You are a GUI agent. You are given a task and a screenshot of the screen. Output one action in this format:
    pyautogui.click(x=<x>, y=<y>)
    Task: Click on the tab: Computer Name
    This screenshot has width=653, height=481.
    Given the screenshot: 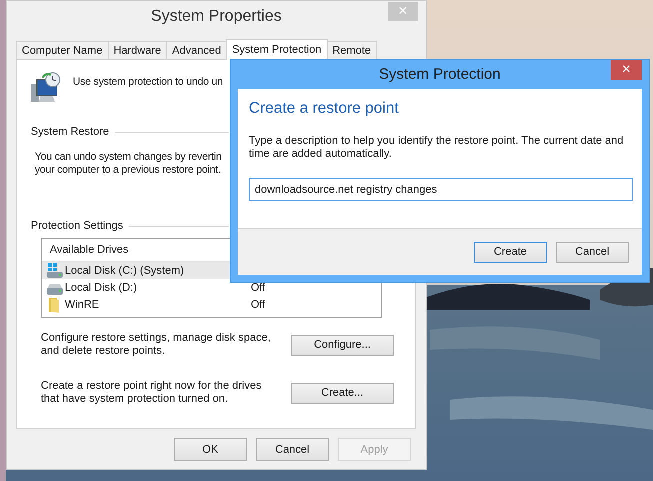 What is the action you would take?
    pyautogui.click(x=62, y=50)
    